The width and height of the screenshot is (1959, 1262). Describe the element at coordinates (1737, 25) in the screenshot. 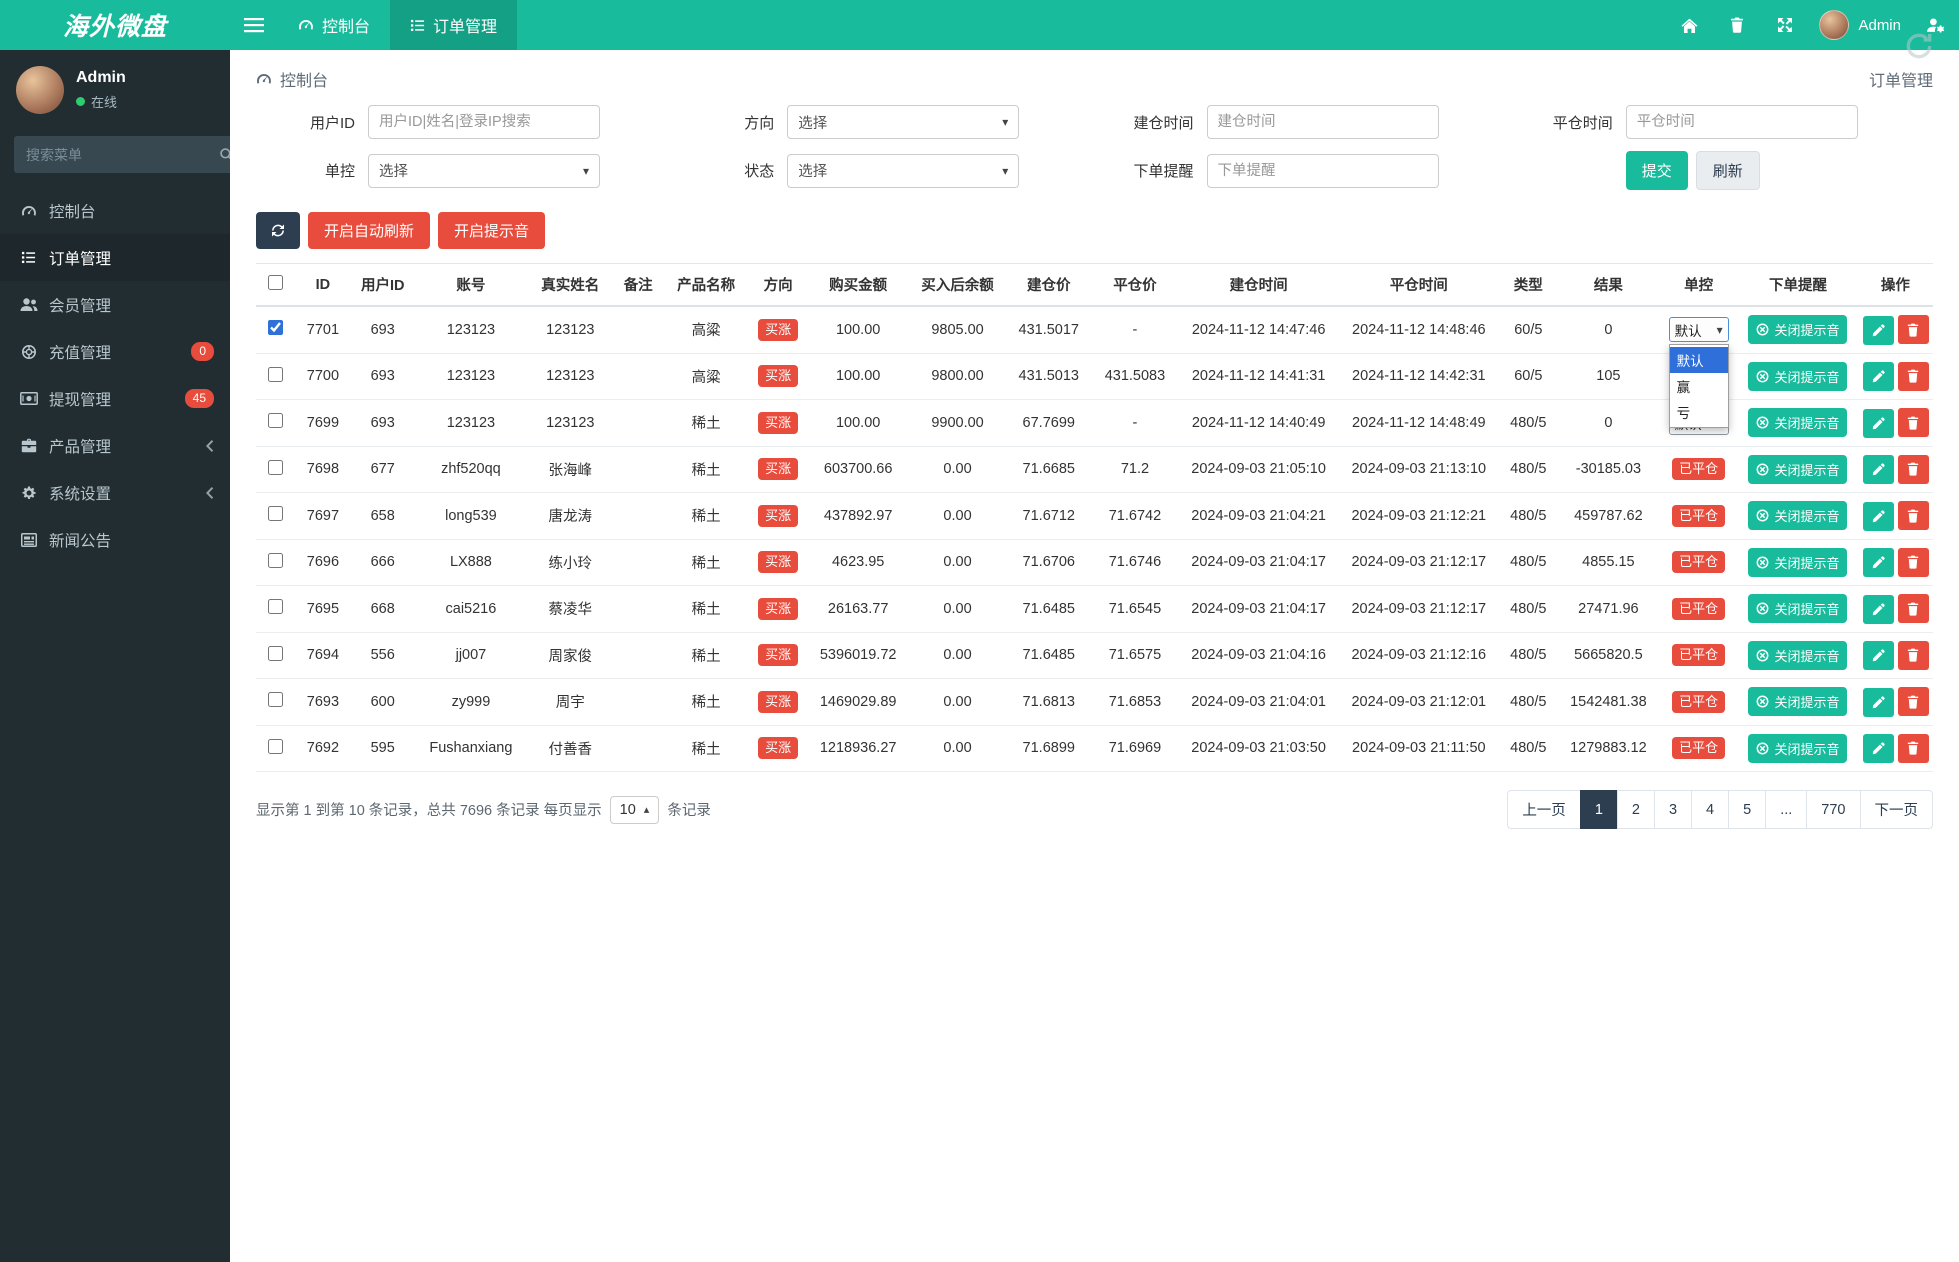

I see `trash-button` at that location.